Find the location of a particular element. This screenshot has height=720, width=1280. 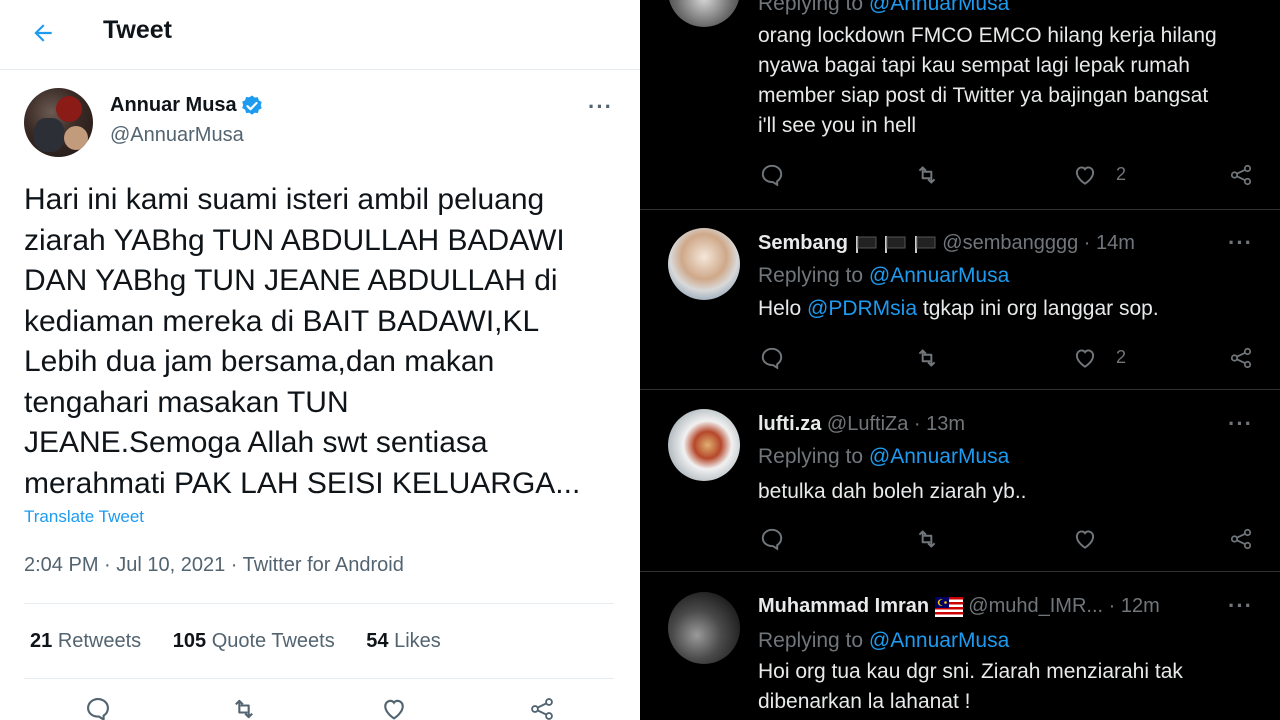

author-avatar is located at coordinates (58, 122).